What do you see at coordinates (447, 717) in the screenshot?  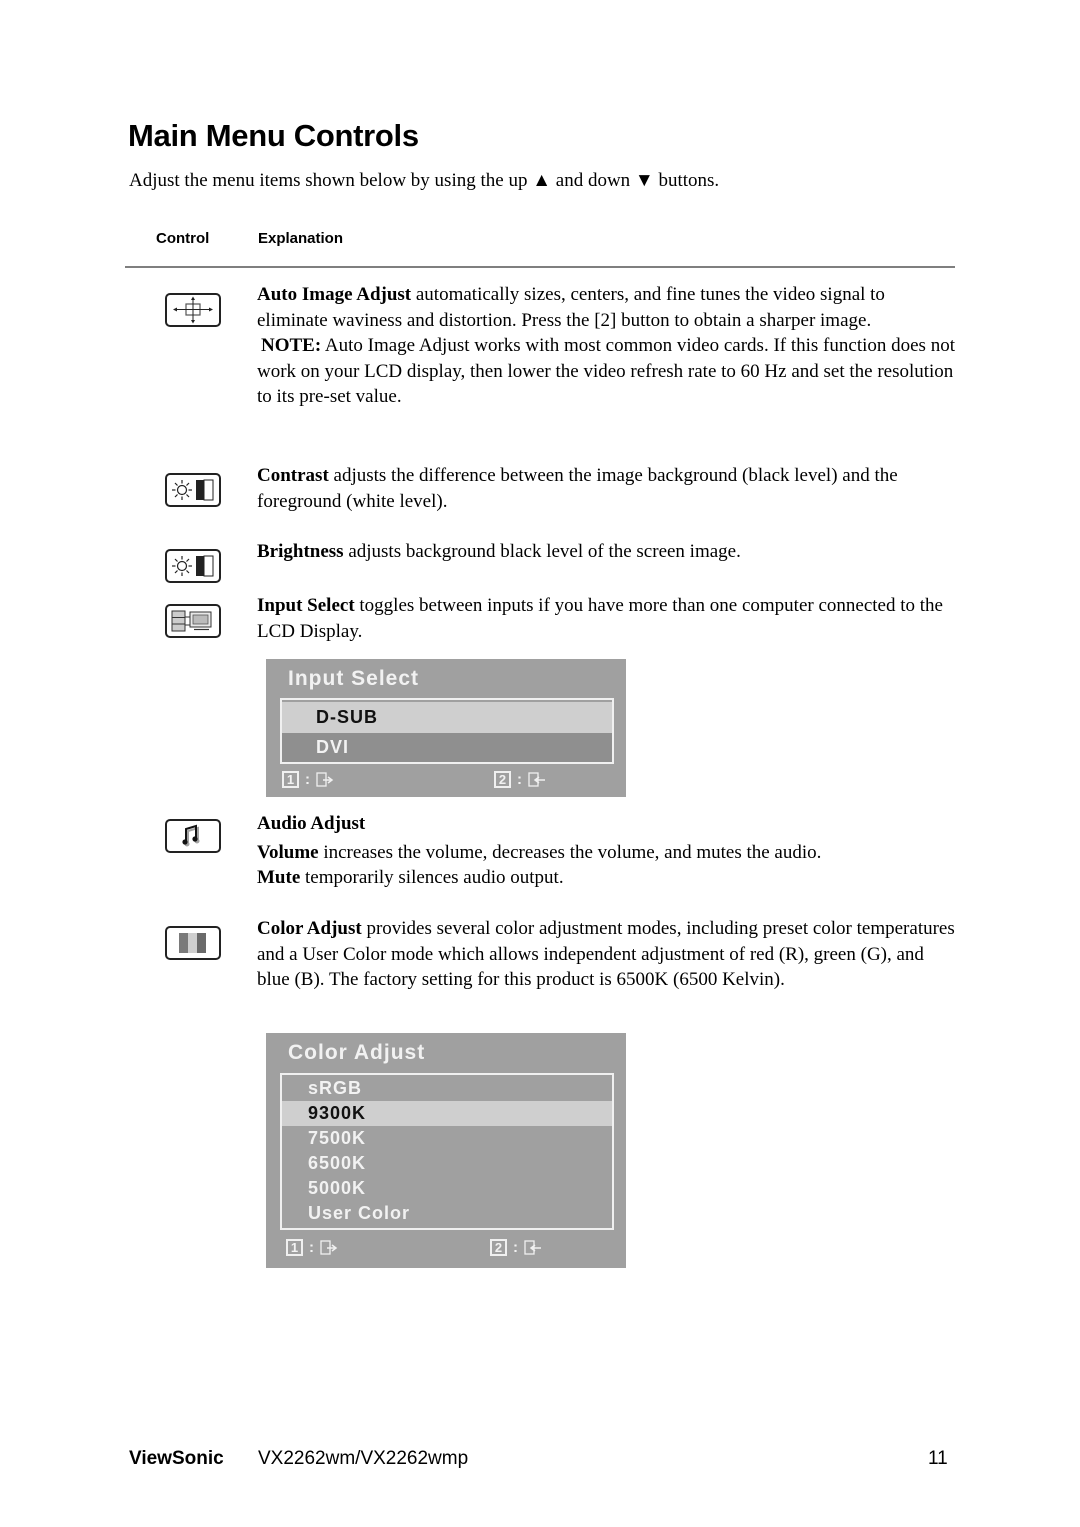 I see `osd-option-d-sub: D-SUB` at bounding box center [447, 717].